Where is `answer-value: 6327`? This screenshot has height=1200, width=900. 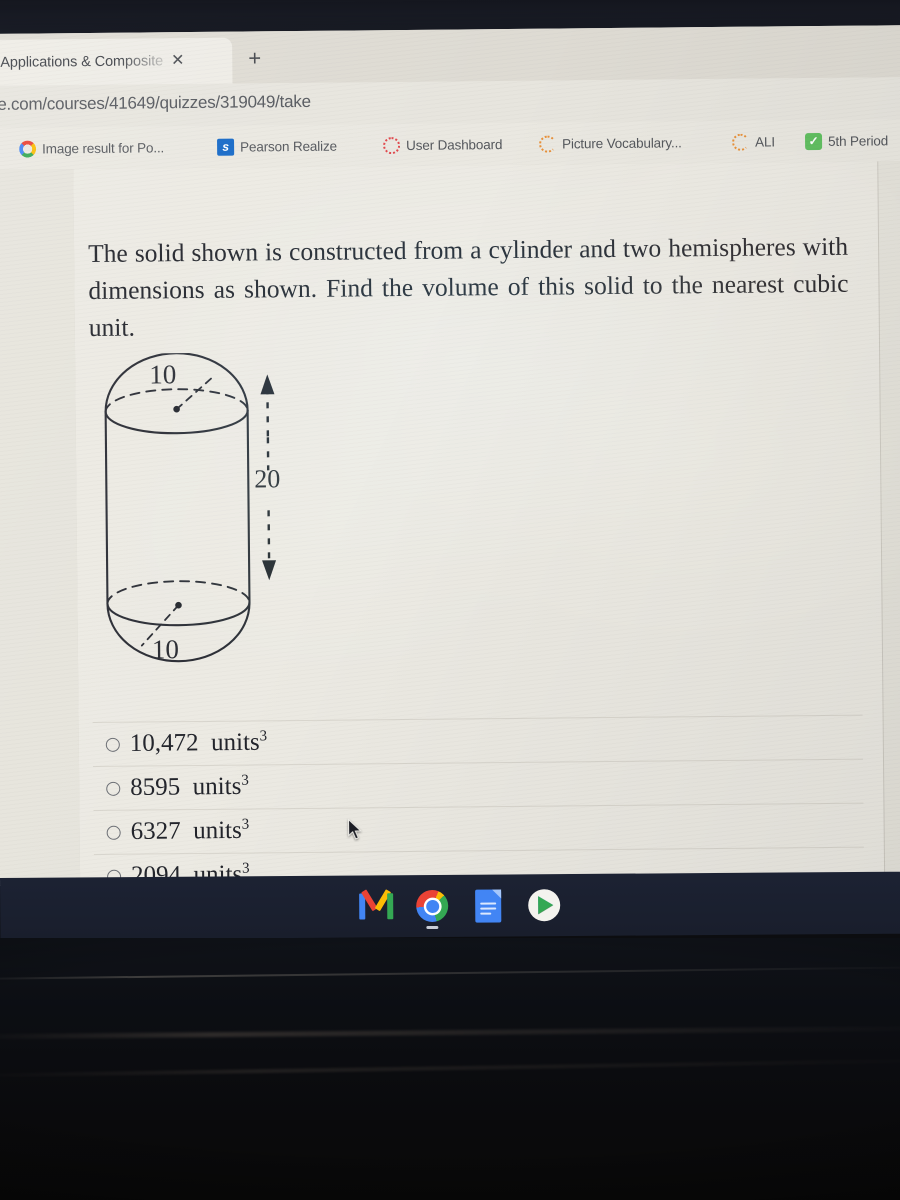 answer-value: 6327 is located at coordinates (155, 831).